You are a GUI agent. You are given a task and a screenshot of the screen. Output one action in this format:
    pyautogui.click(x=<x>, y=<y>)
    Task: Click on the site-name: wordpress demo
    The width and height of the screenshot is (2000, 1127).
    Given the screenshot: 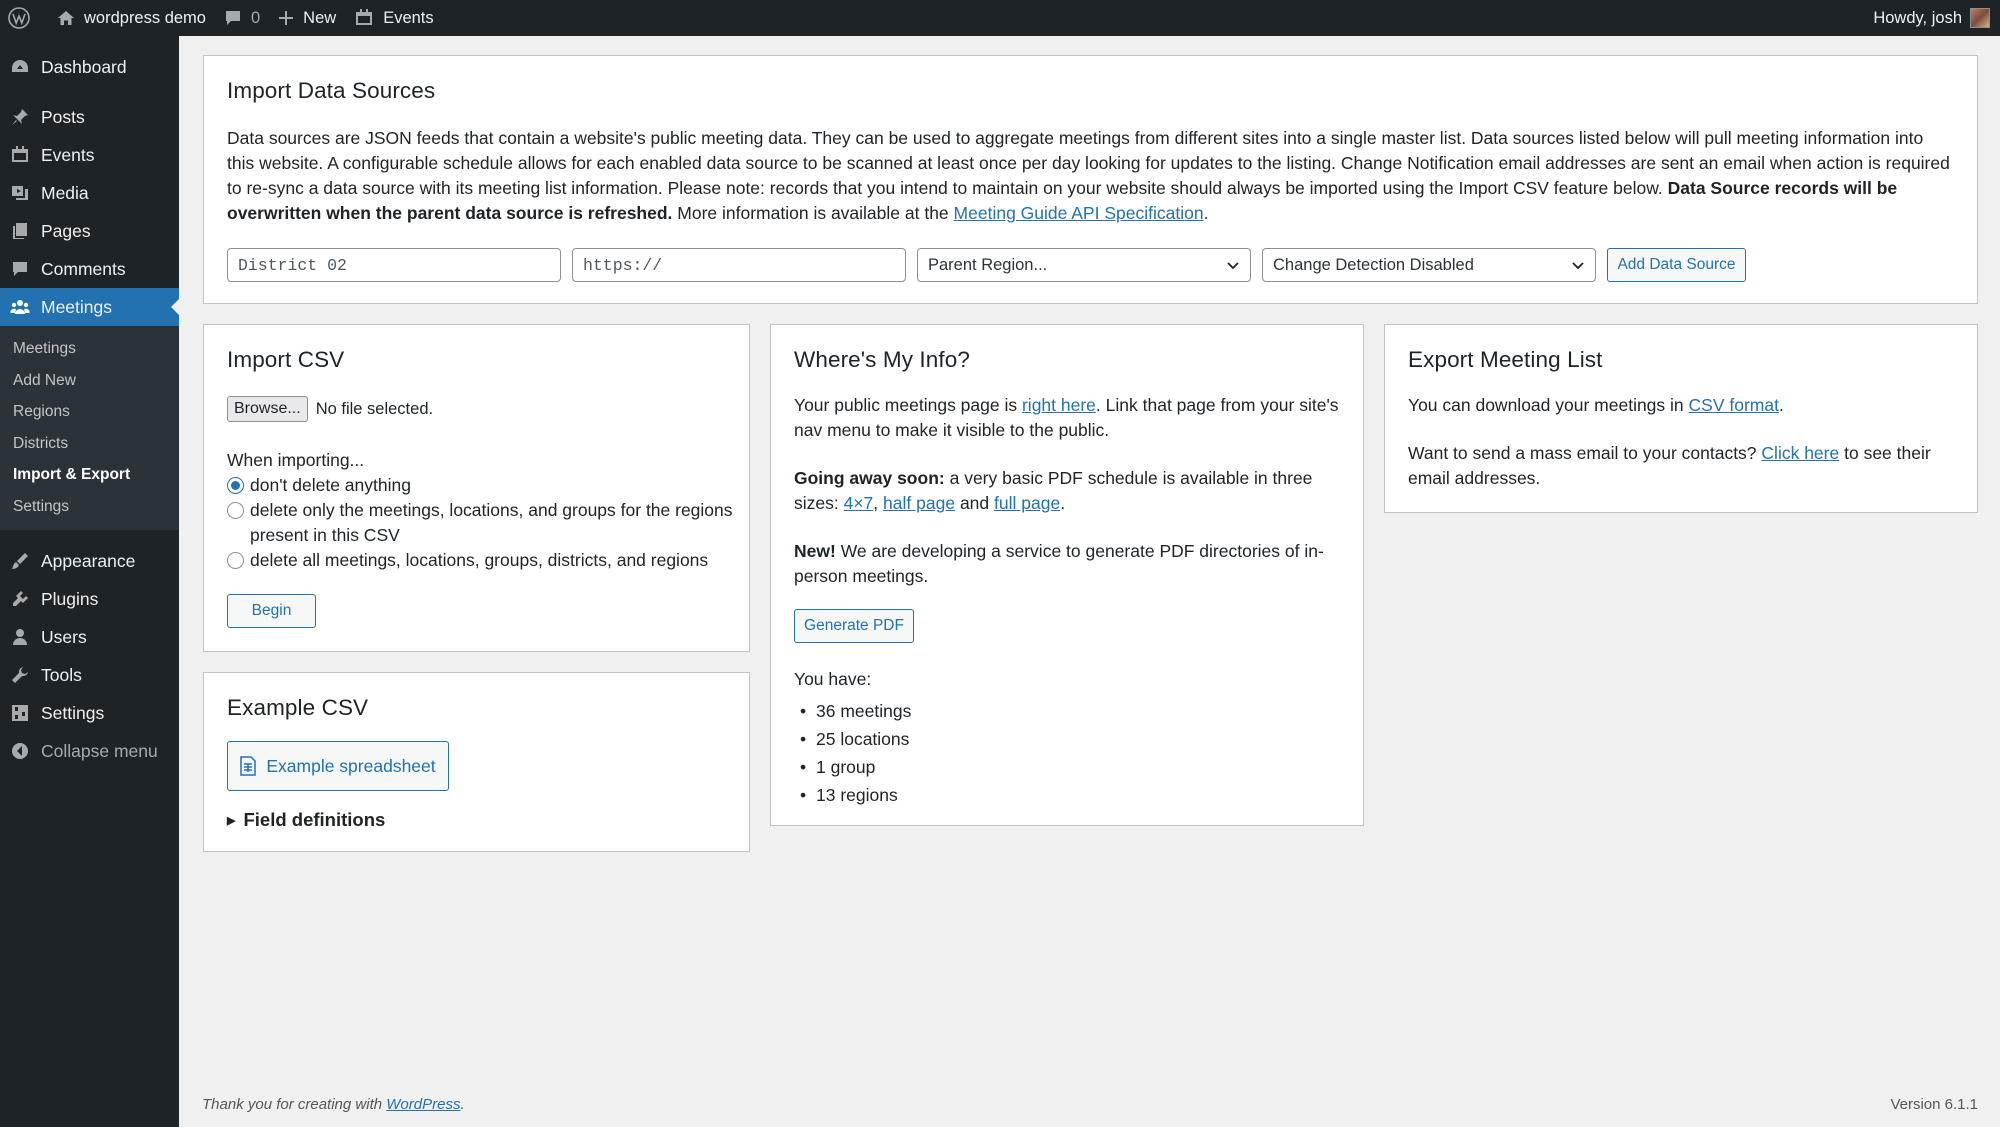 What is the action you would take?
    pyautogui.click(x=145, y=17)
    